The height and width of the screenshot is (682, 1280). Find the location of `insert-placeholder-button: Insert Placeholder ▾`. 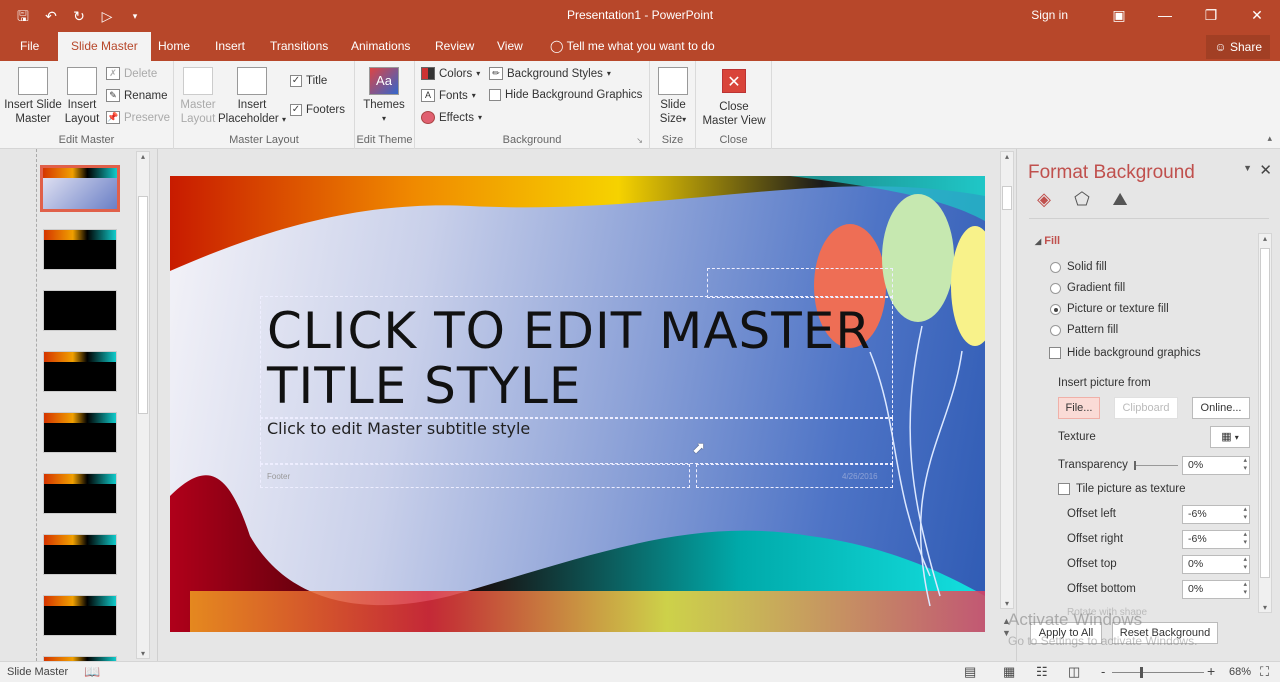

insert-placeholder-button: Insert Placeholder ▾ is located at coordinates (252, 95).